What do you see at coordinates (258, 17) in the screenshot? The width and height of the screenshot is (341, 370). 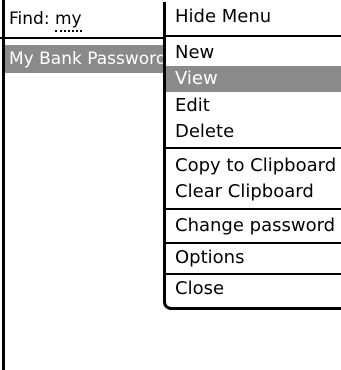 I see `menu-item-hide-menu: Hide Menu` at bounding box center [258, 17].